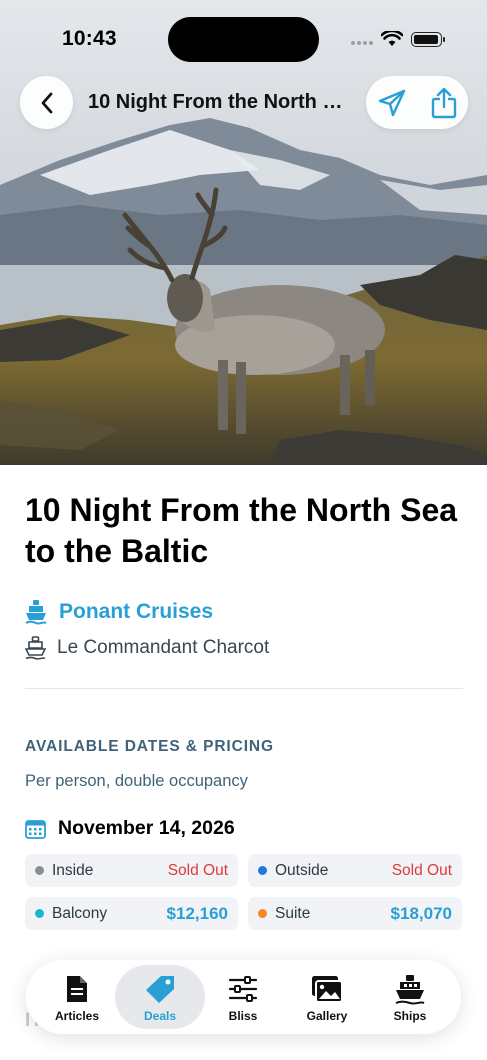 This screenshot has height=1060, width=487. I want to click on ferry-icon, so click(35, 648).